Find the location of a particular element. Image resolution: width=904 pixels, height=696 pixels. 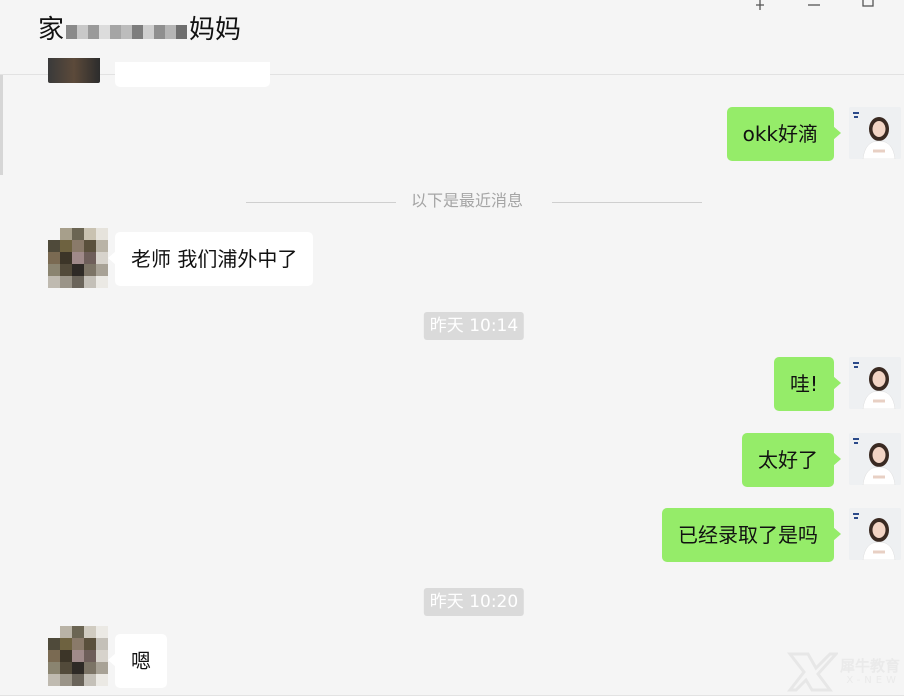

message-bubble-received: 嗯 is located at coordinates (137, 661).